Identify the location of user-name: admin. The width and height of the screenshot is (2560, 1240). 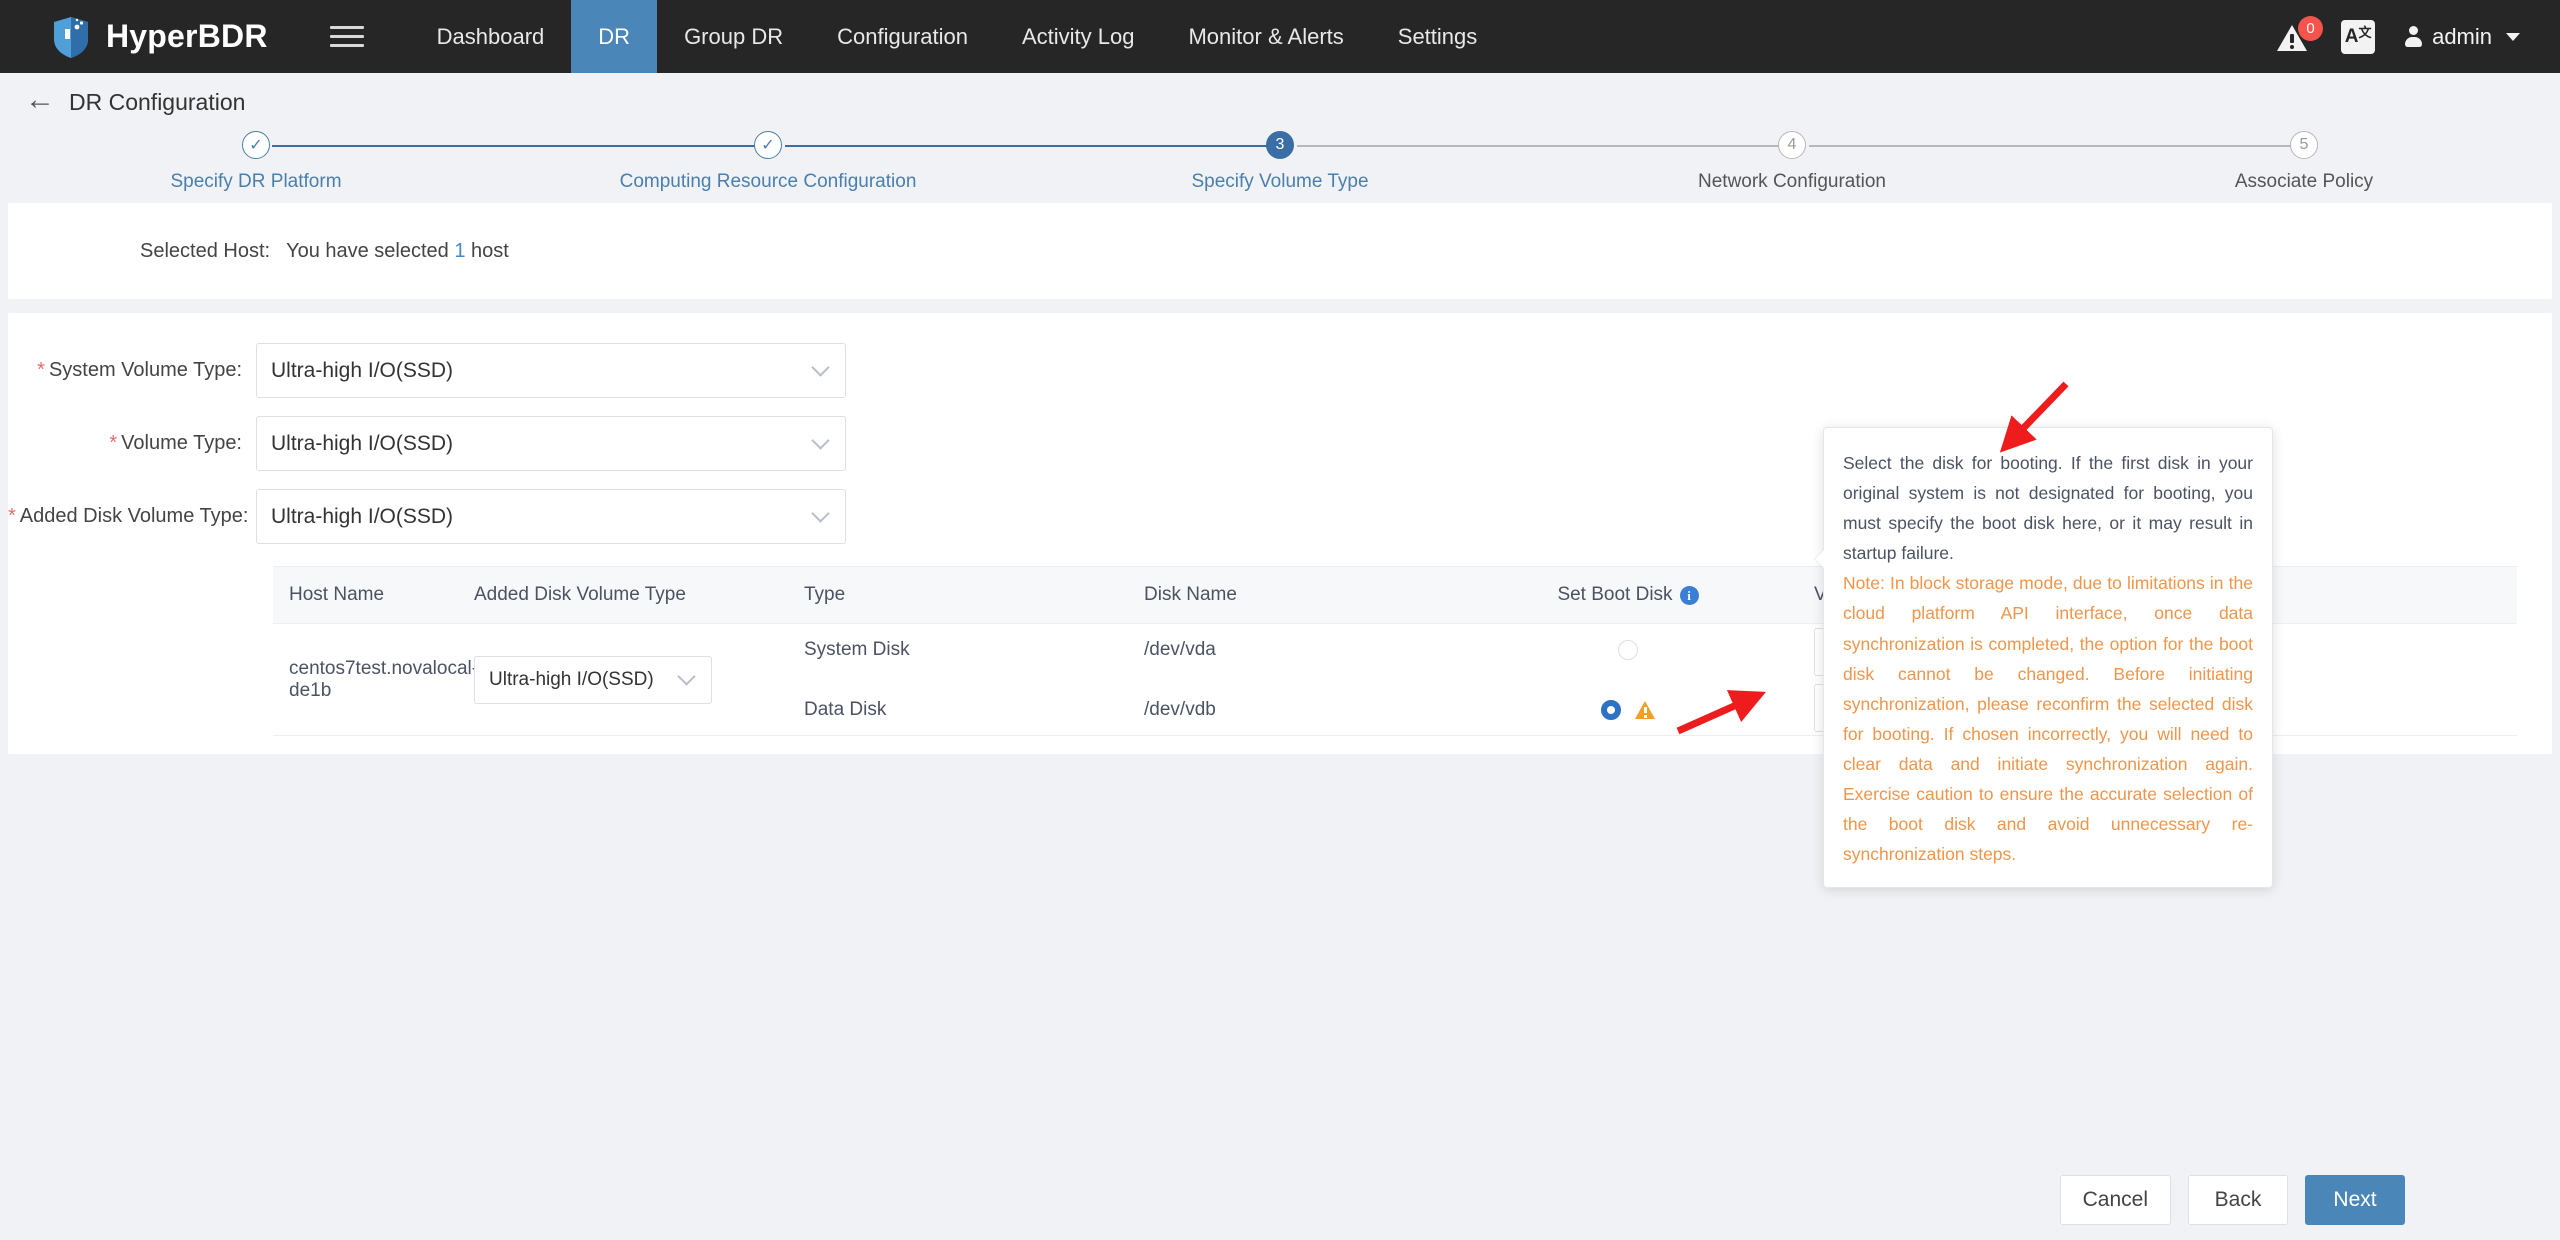
(2462, 36).